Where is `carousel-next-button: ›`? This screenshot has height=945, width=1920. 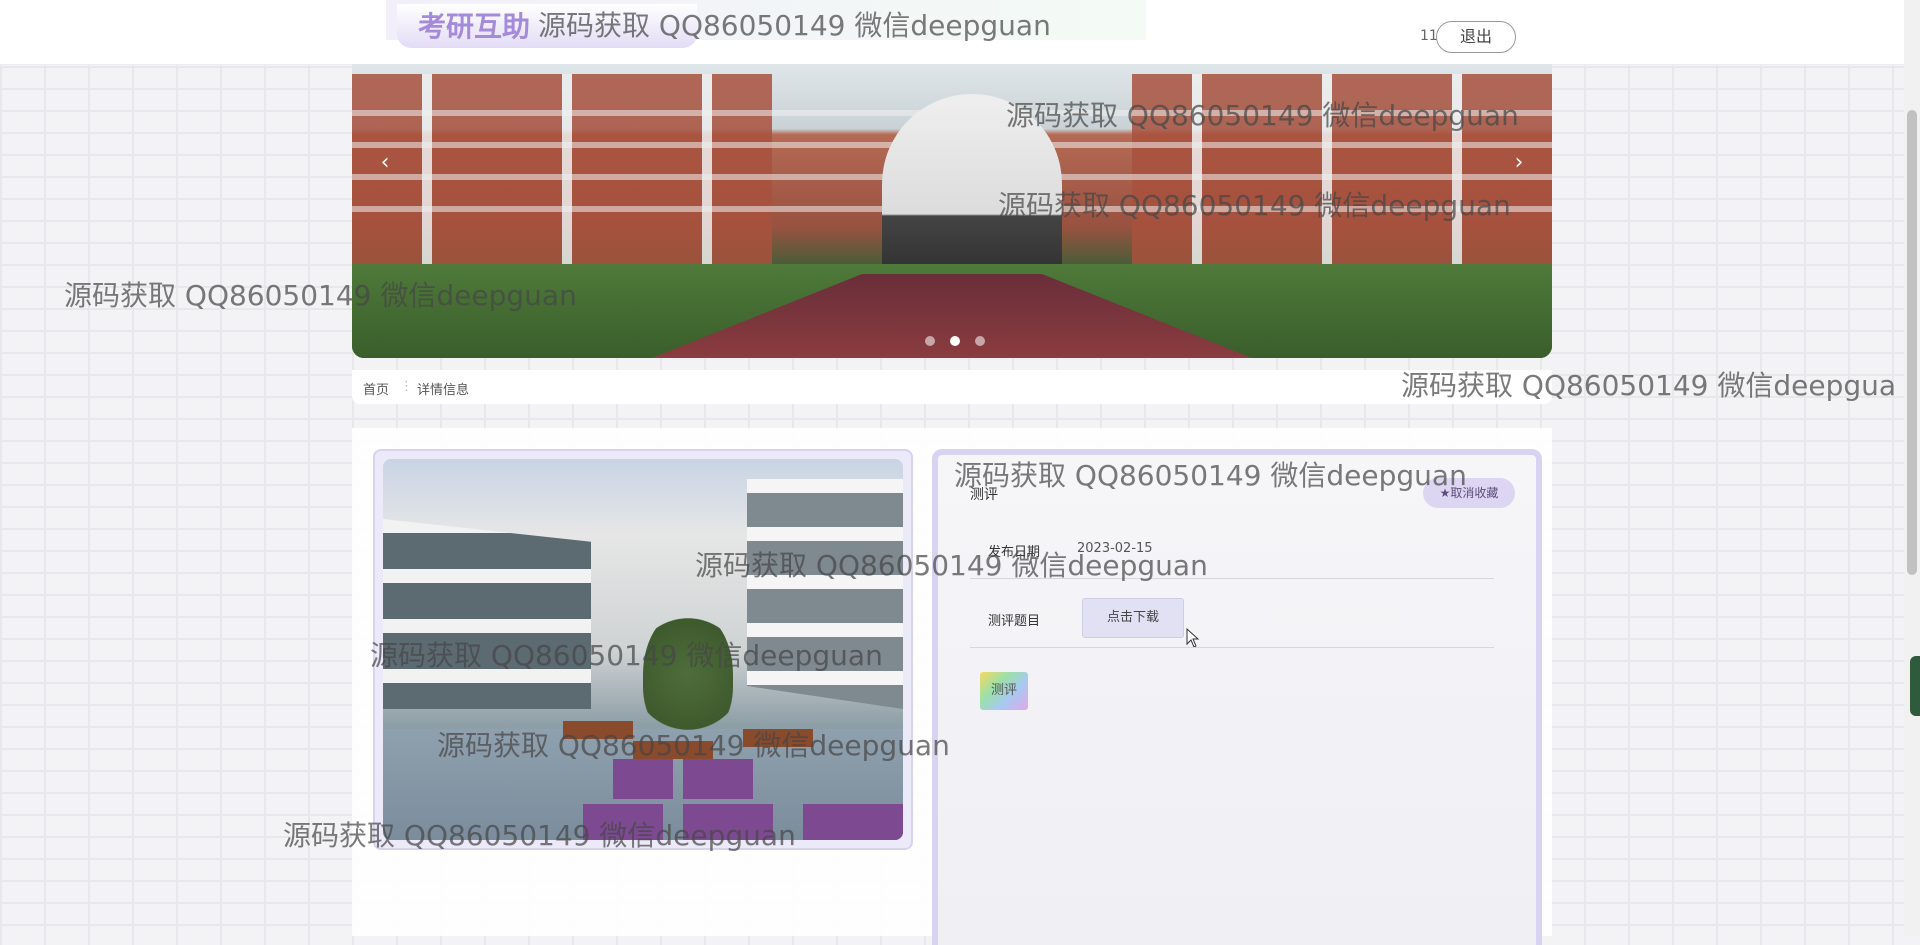
carousel-next-button: › is located at coordinates (1519, 163).